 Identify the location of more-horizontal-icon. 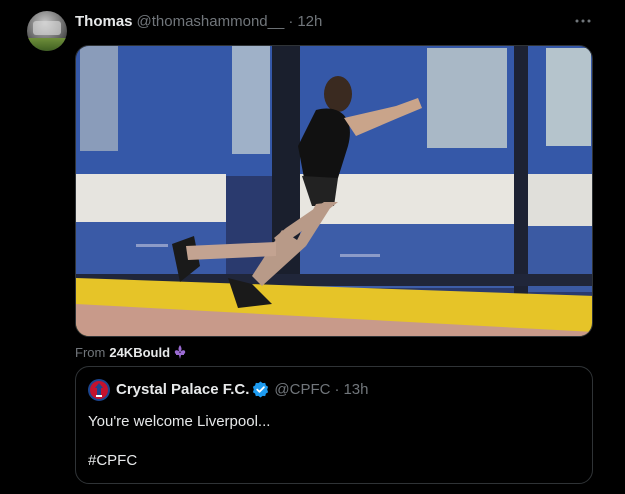
(583, 21).